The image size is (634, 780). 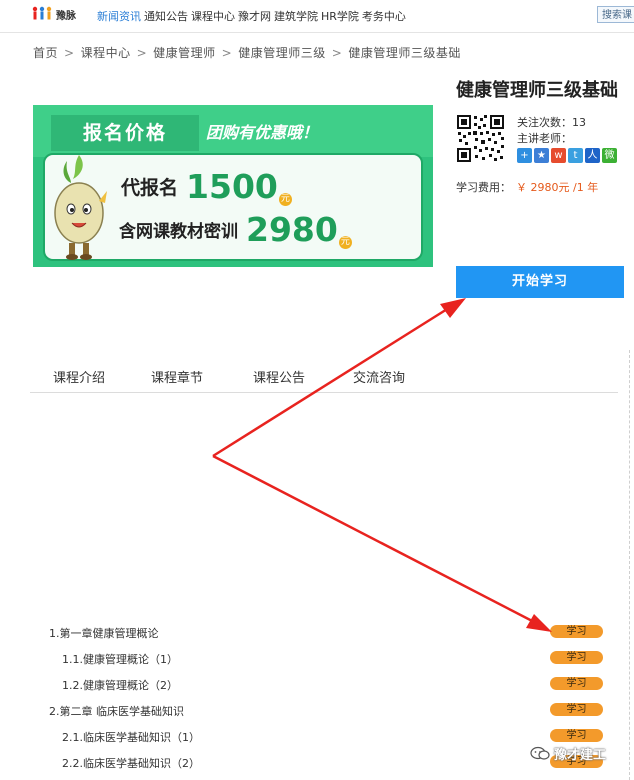 I want to click on chapter-item: 2.第二章 临床医学基础知识, so click(x=116, y=711).